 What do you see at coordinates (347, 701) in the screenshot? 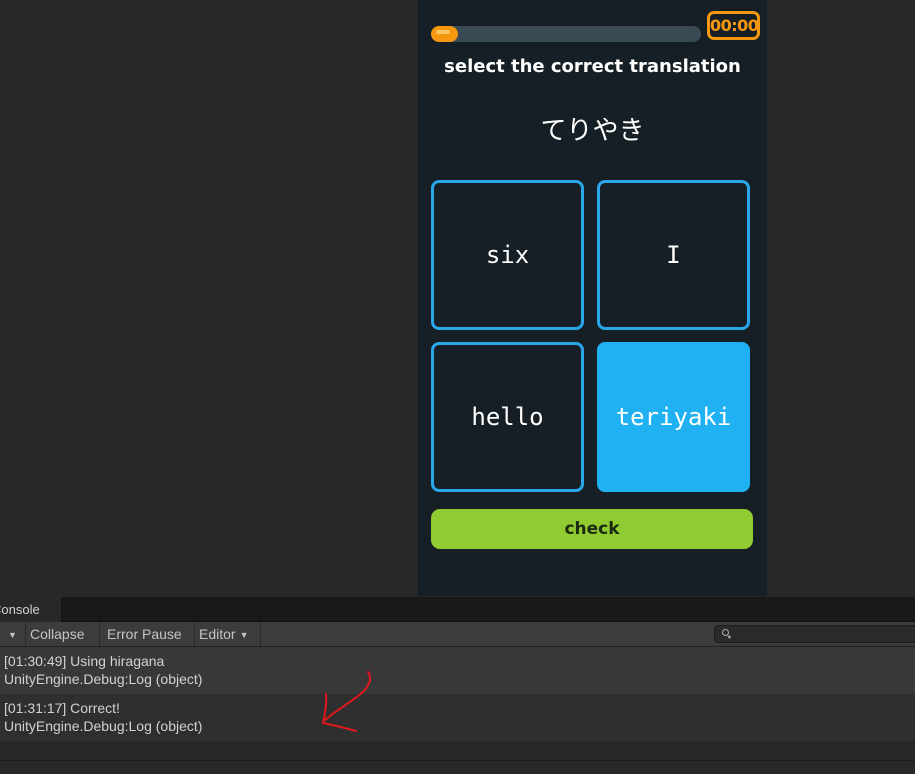
I see `arrow-icon` at bounding box center [347, 701].